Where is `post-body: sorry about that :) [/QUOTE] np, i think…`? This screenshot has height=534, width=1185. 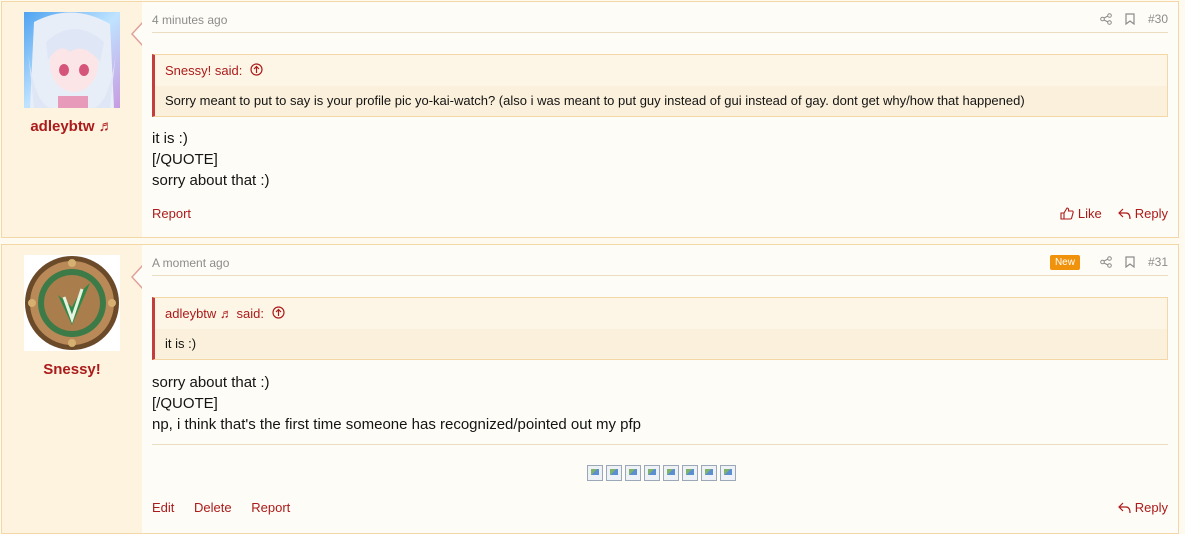
post-body: sorry about that :) [/QUOTE] np, i think… is located at coordinates (396, 403).